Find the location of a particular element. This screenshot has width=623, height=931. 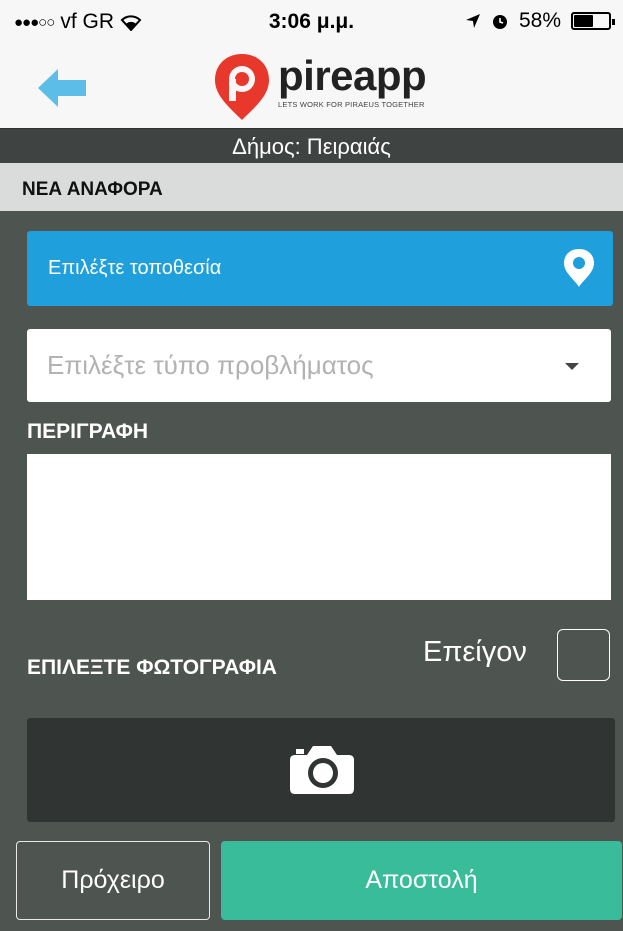

description-label: ΠΕΡΙΓΡΑΦΗ is located at coordinates (88, 431).